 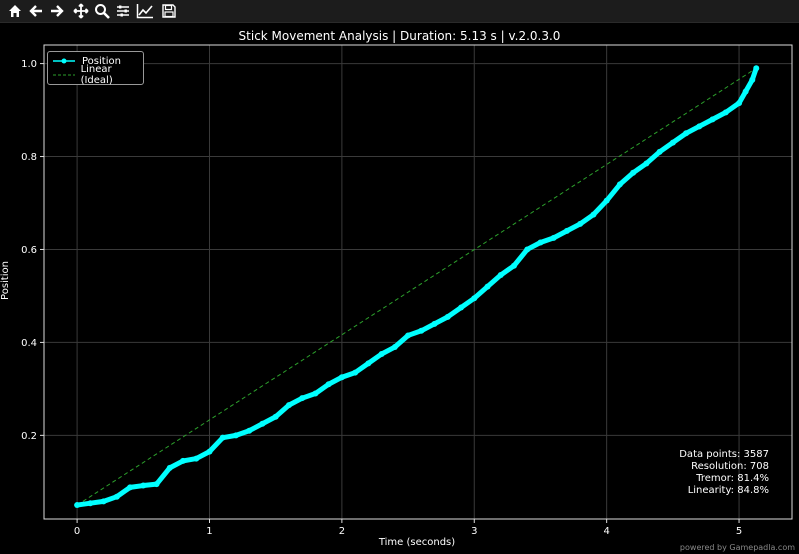 What do you see at coordinates (64, 61) in the screenshot?
I see `legend-swatch-position` at bounding box center [64, 61].